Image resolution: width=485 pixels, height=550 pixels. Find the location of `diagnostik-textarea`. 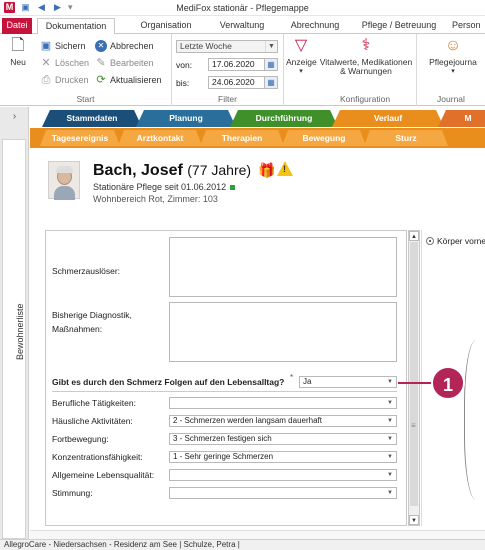

diagnostik-textarea is located at coordinates (283, 332).